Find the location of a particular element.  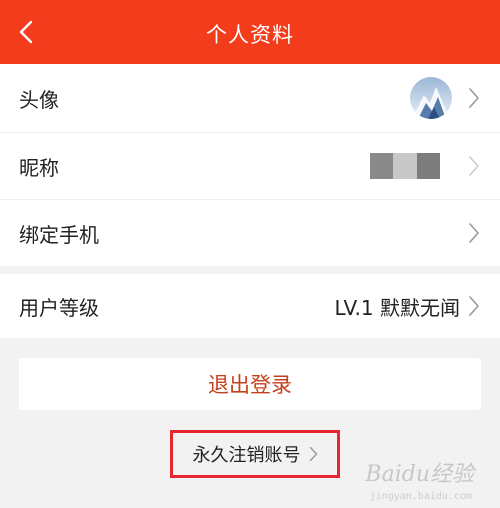

row-nickname: 昵称 is located at coordinates (250, 166).